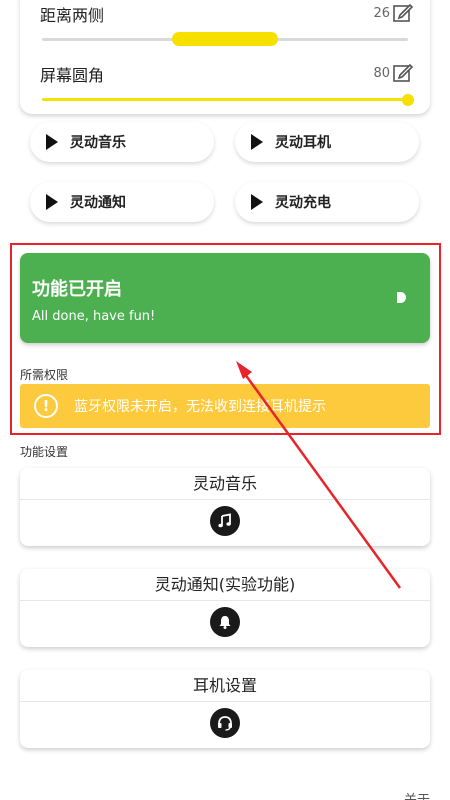  I want to click on feature-card-title: 灵动音乐, so click(225, 484).